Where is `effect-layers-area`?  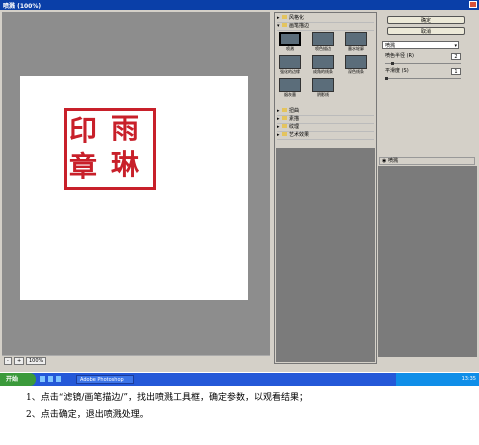
effect-layers-area is located at coordinates (427, 261).